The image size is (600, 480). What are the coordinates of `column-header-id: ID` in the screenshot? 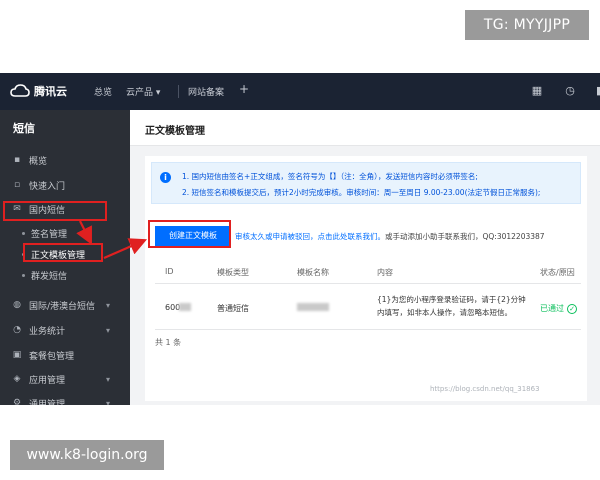 It's located at (169, 271).